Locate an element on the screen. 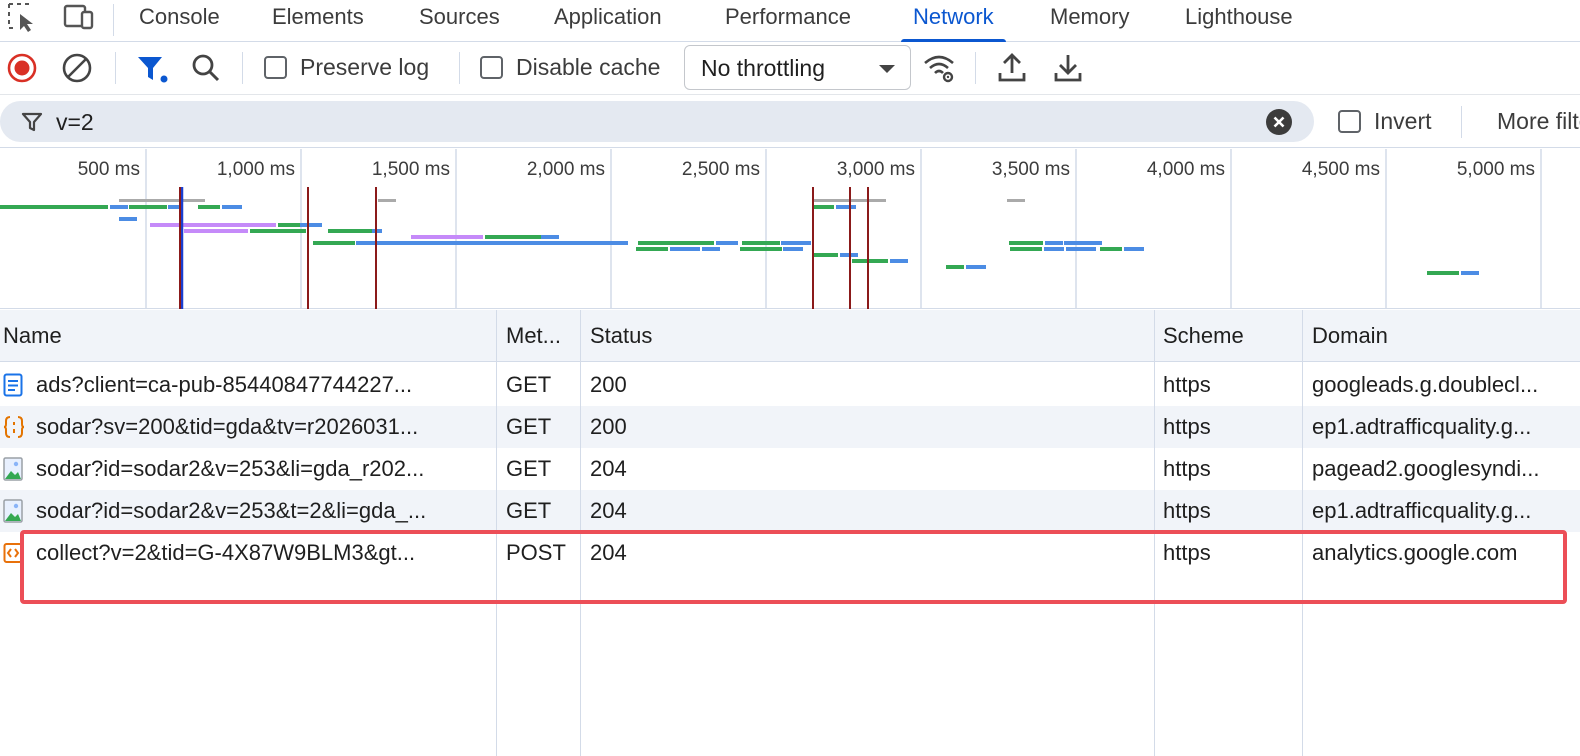 The height and width of the screenshot is (756, 1580). tick-label: 2,000 ms is located at coordinates (565, 169).